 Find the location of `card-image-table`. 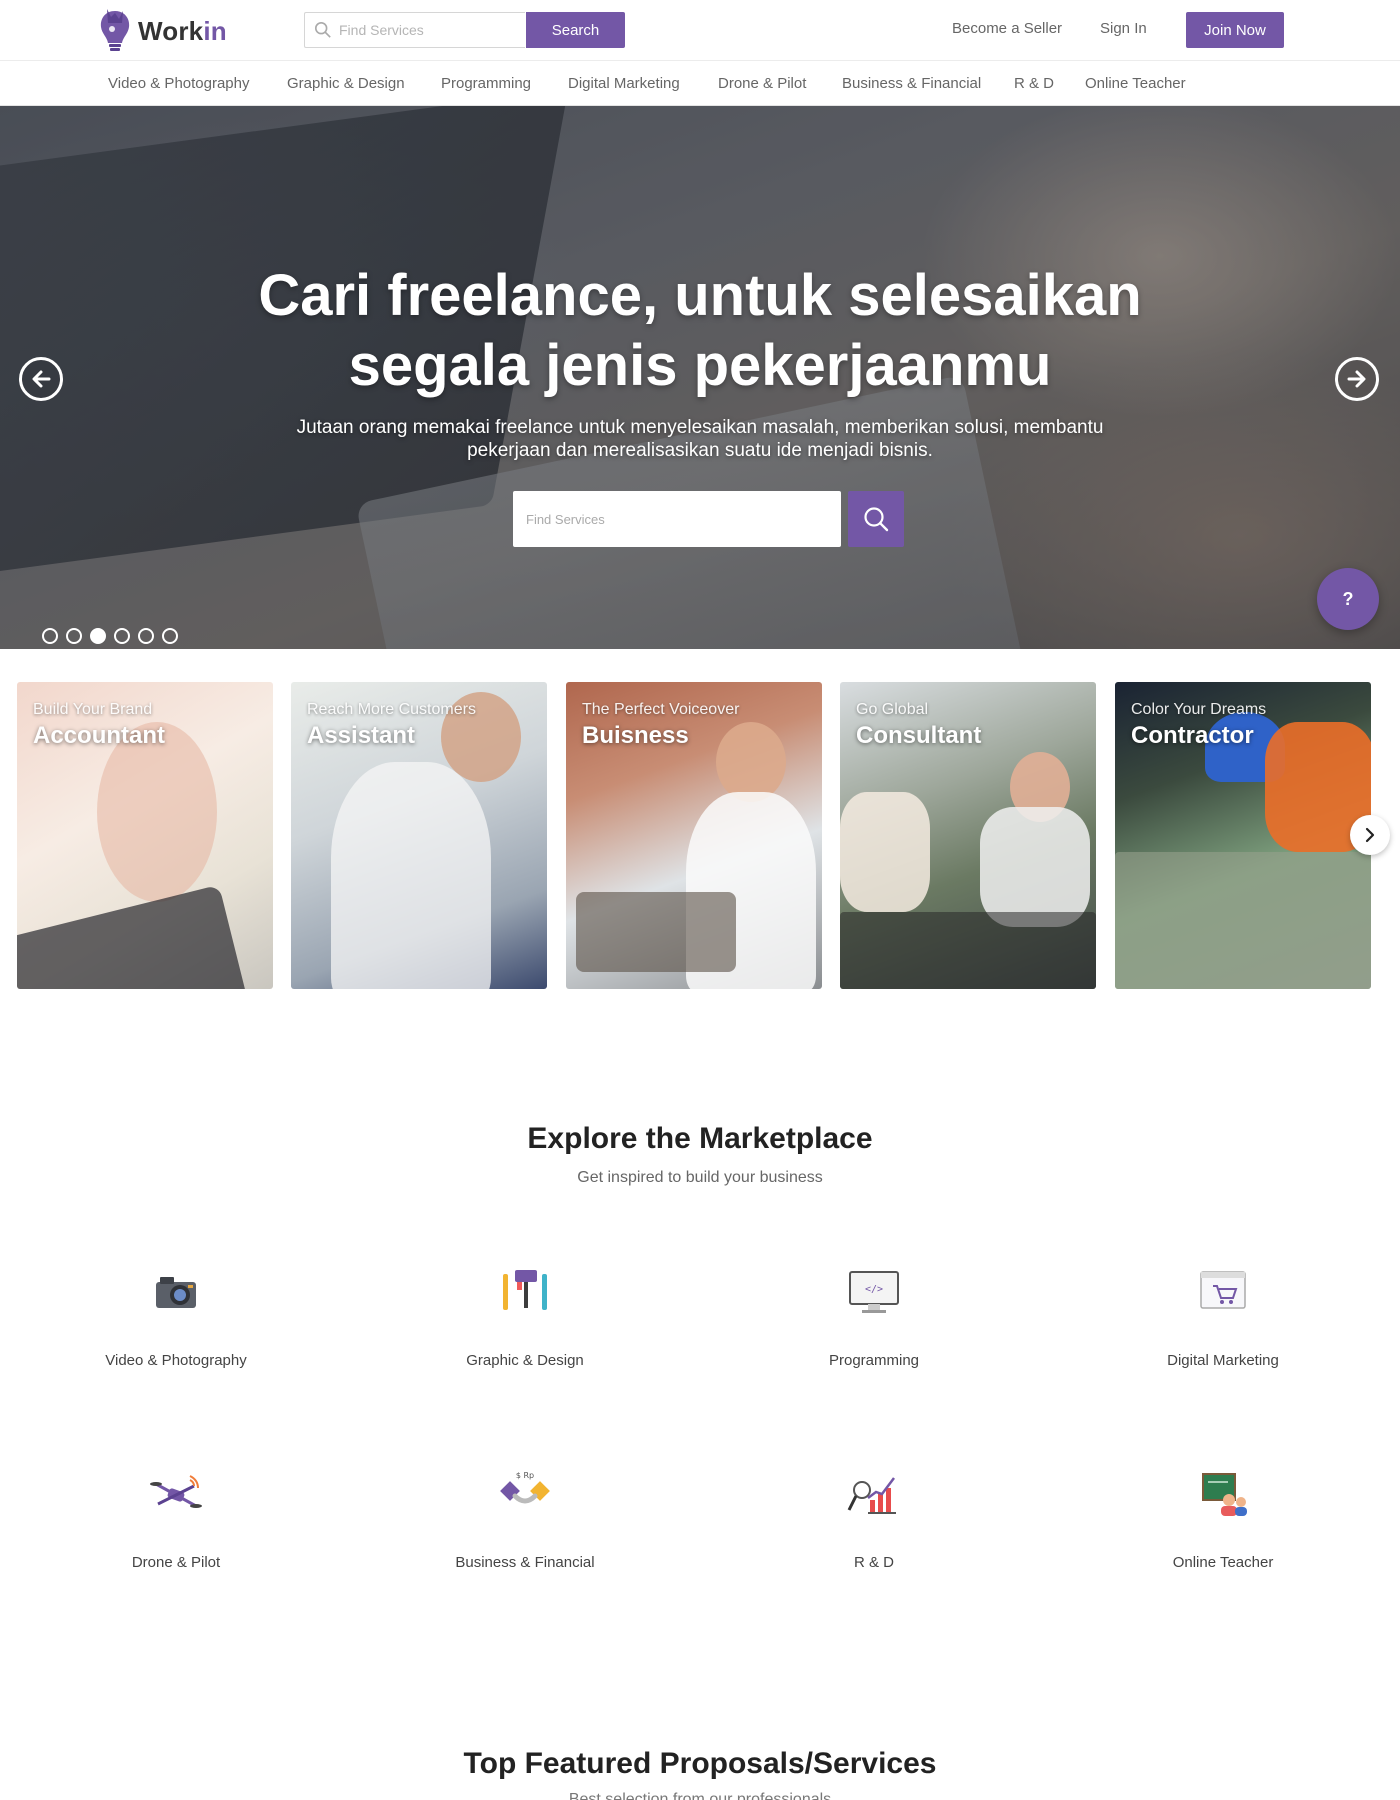

card-image-table is located at coordinates (656, 932).